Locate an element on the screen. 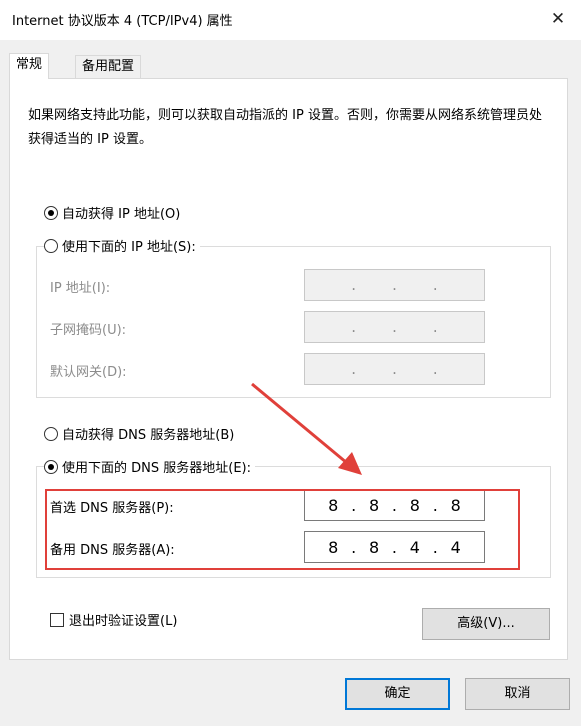 This screenshot has width=581, height=726. default-gateway-label: 默认网关(D): is located at coordinates (88, 372).